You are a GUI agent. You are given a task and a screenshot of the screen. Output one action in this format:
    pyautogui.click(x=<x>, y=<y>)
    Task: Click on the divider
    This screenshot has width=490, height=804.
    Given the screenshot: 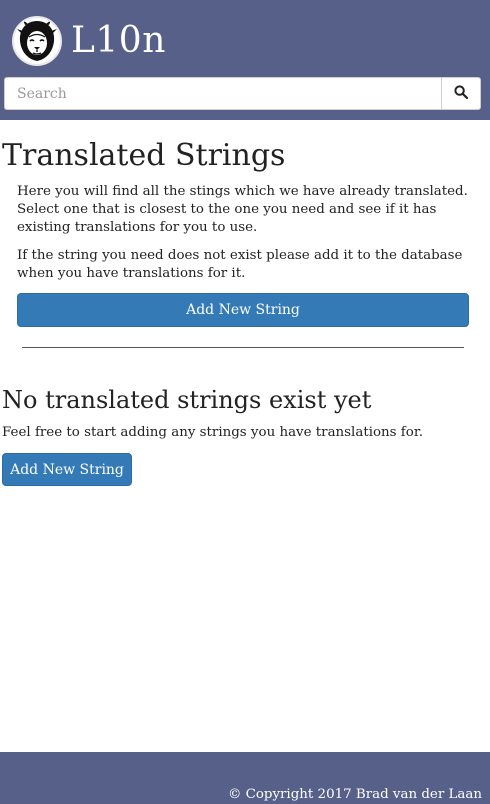 What is the action you would take?
    pyautogui.click(x=243, y=347)
    